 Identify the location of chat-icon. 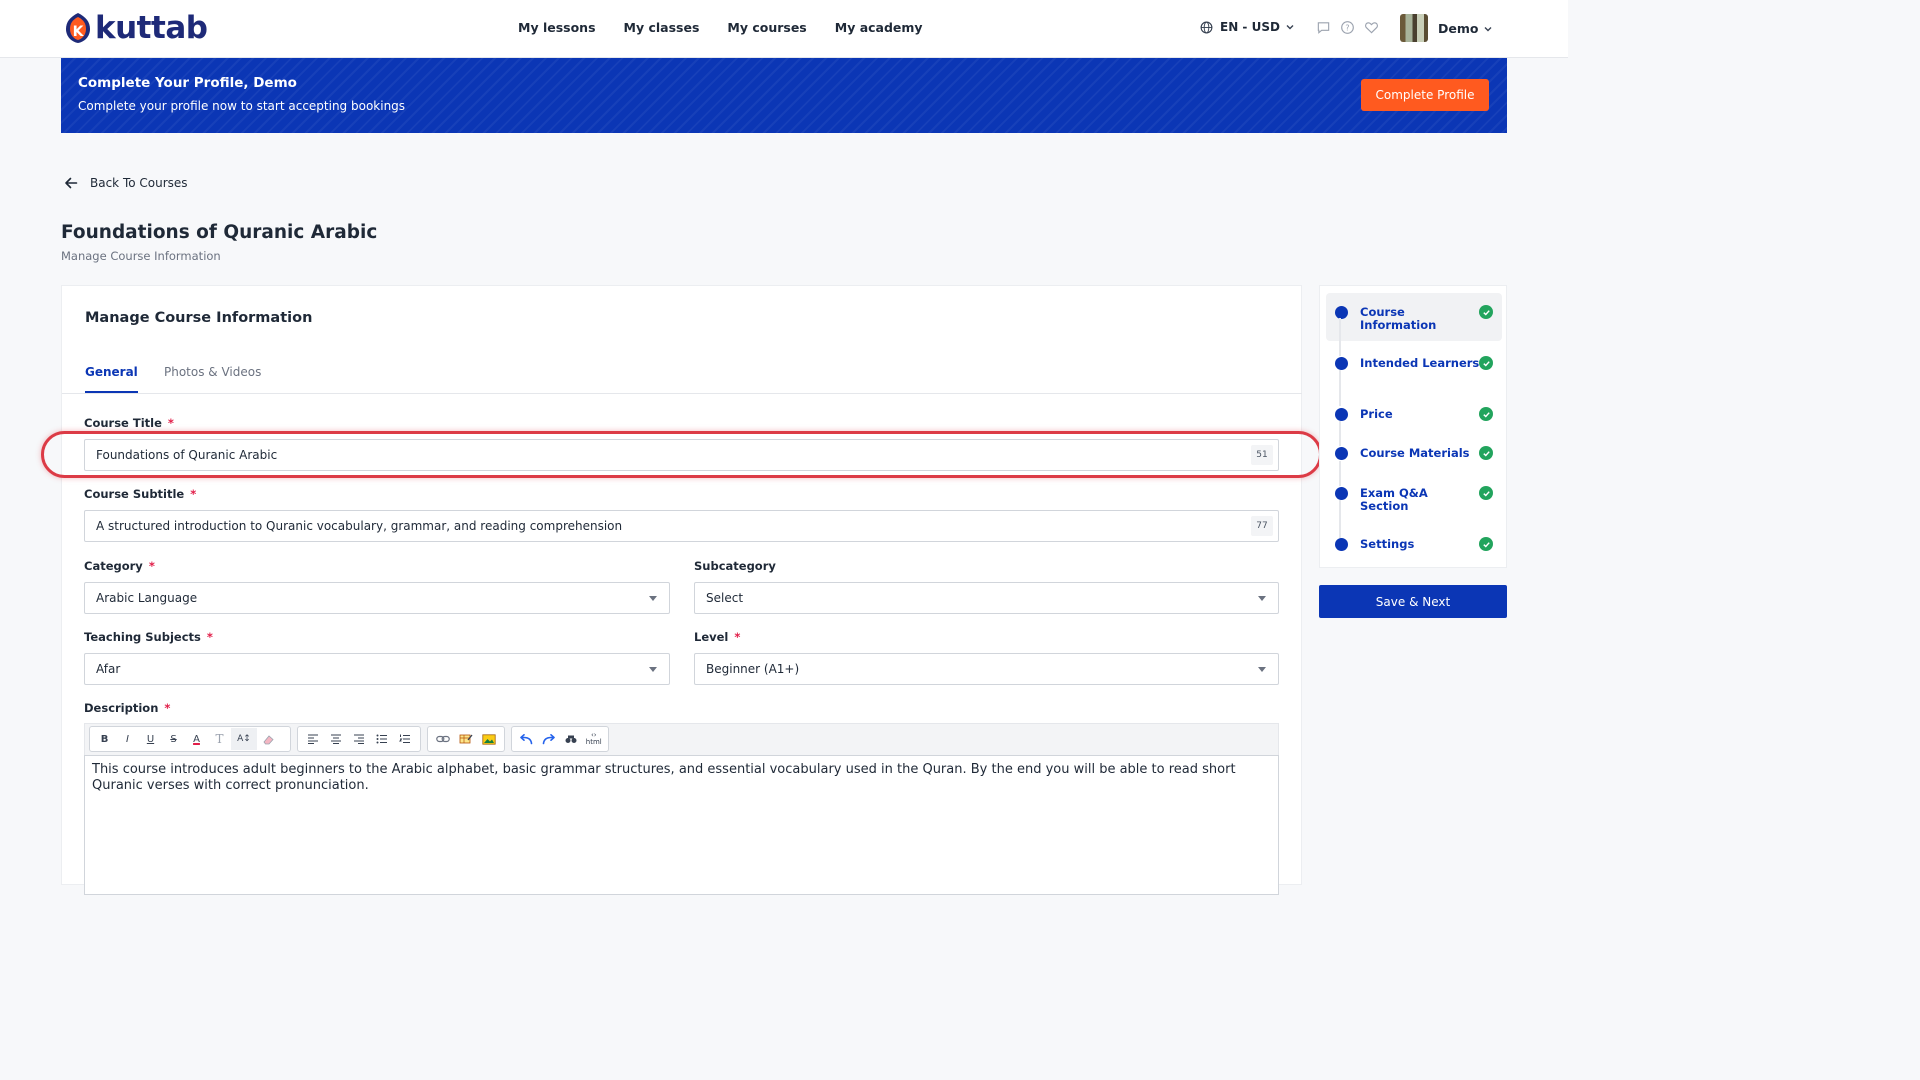
(1323, 27).